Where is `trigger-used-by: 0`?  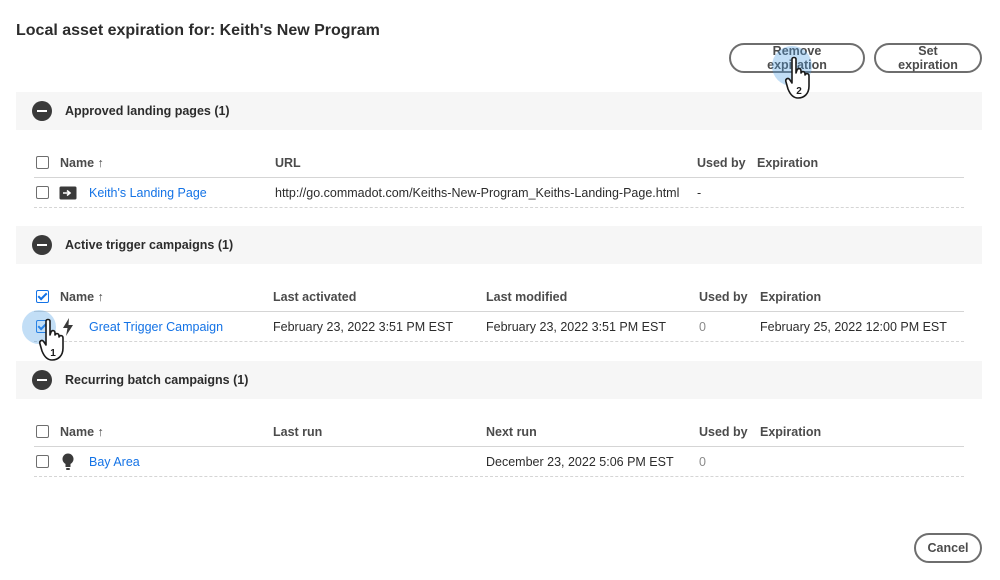 trigger-used-by: 0 is located at coordinates (702, 326).